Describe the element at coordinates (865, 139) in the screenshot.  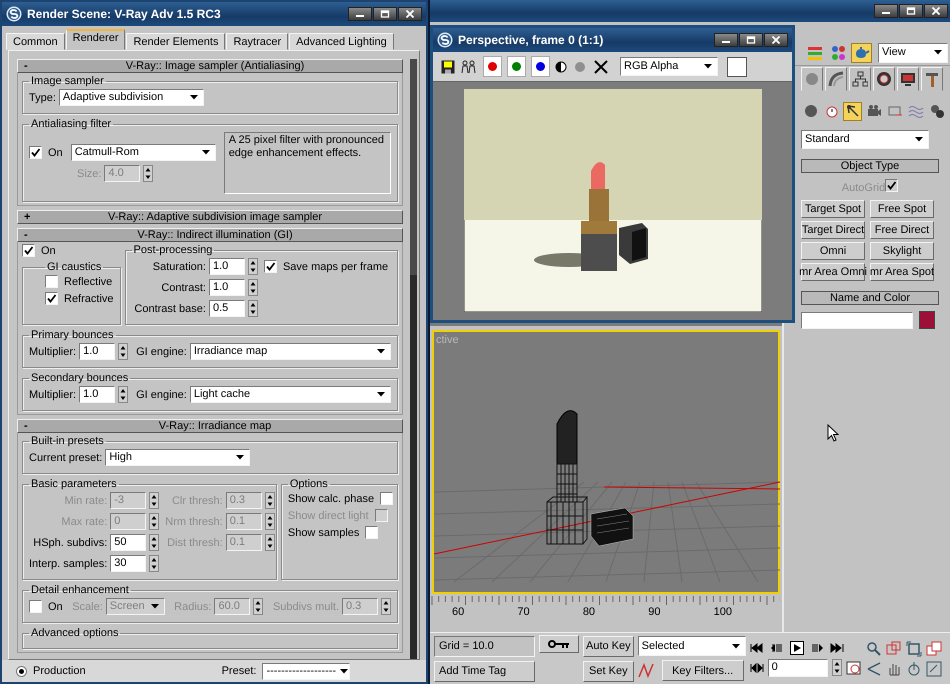
I see `dropdown: Standard` at that location.